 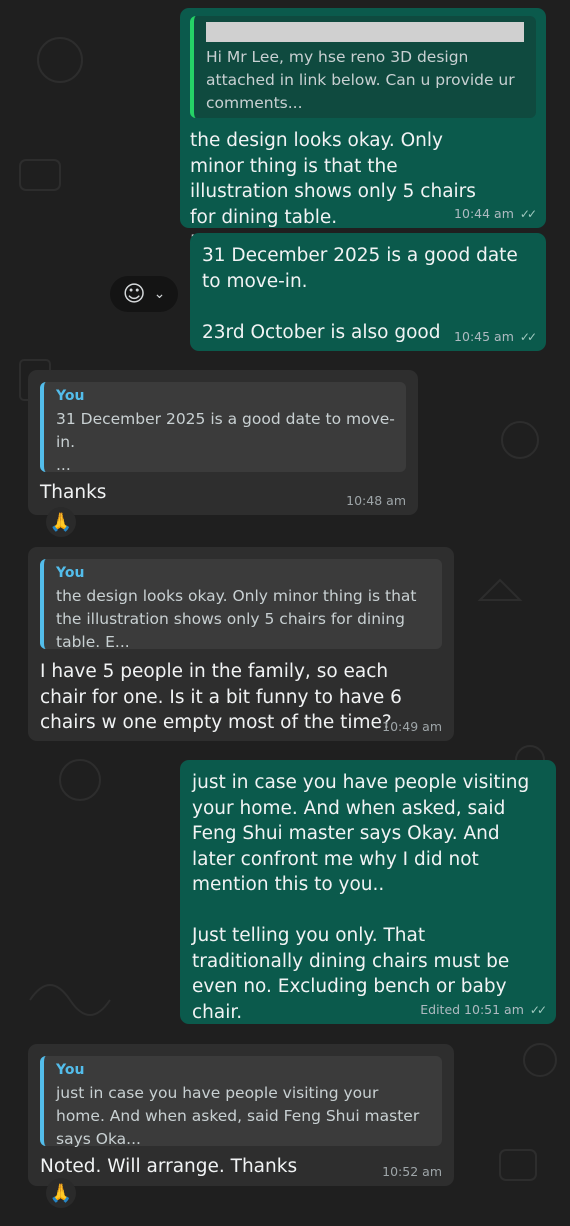 I want to click on message-time: 10:45 am, so click(x=484, y=336).